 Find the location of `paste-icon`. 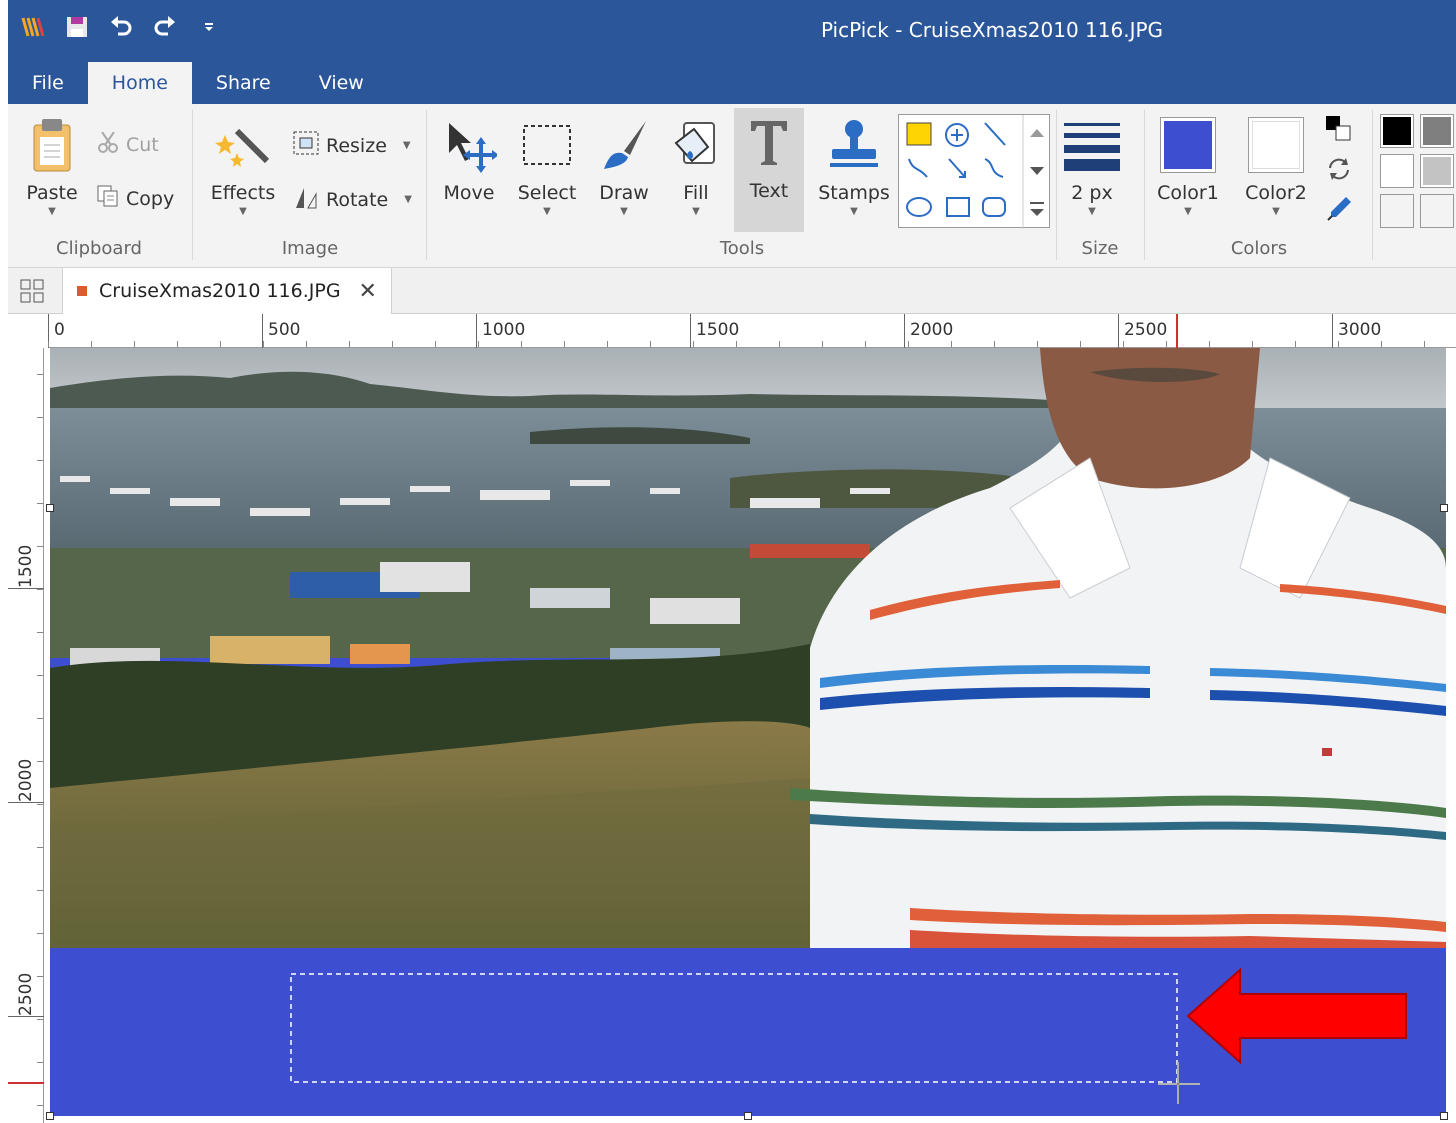

paste-icon is located at coordinates (52, 145).